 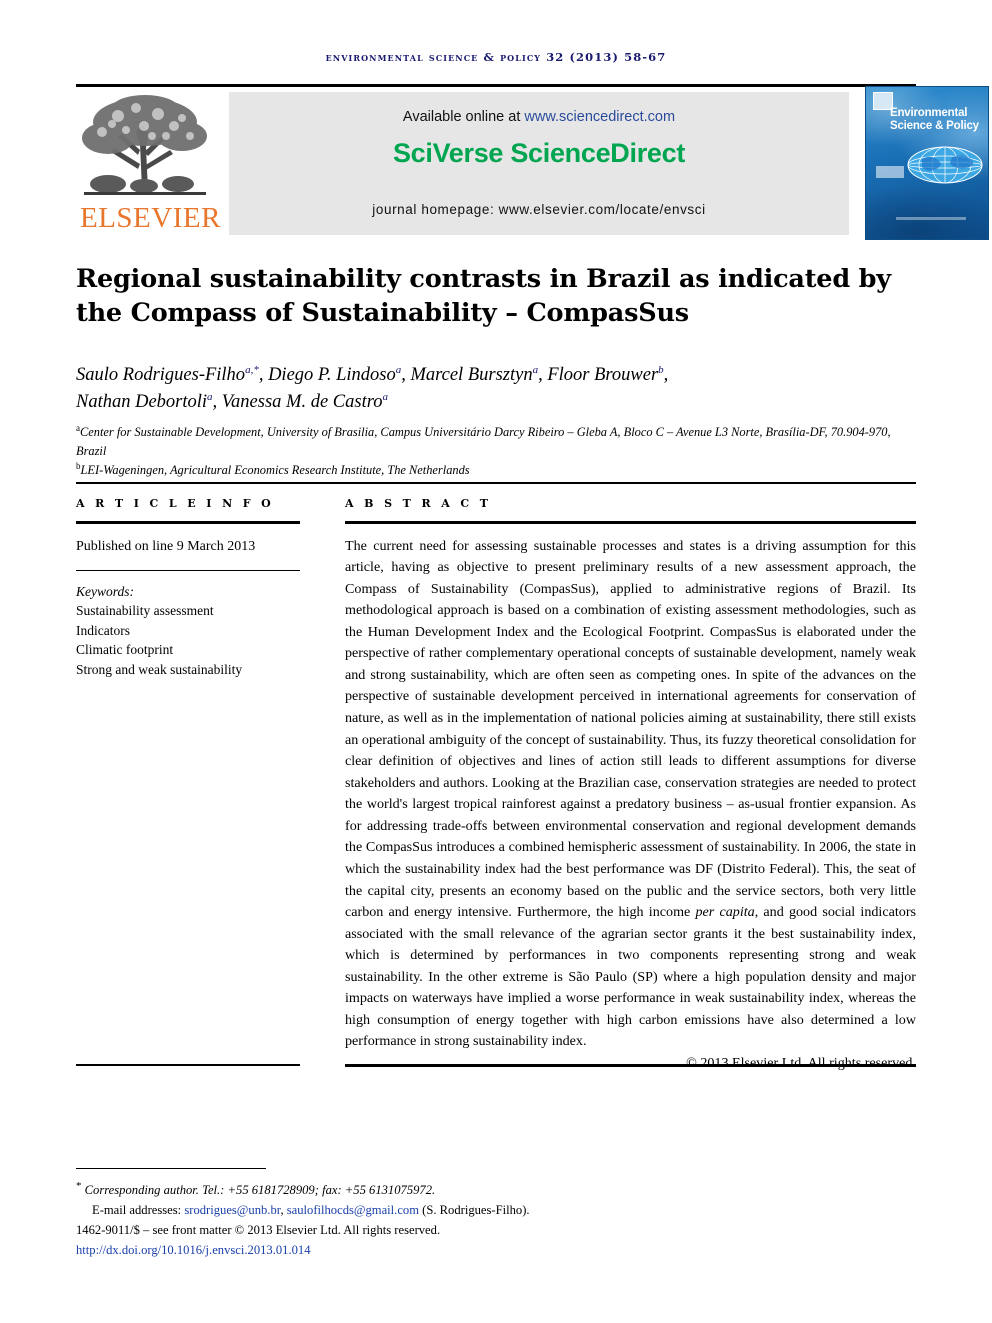 I want to click on asterisk-icon: *, so click(x=79, y=1186).